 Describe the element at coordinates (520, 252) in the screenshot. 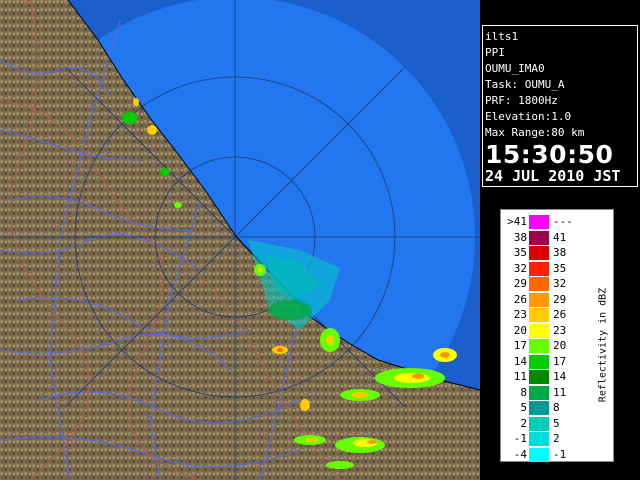

I see `legend-lower-bound: 35` at that location.